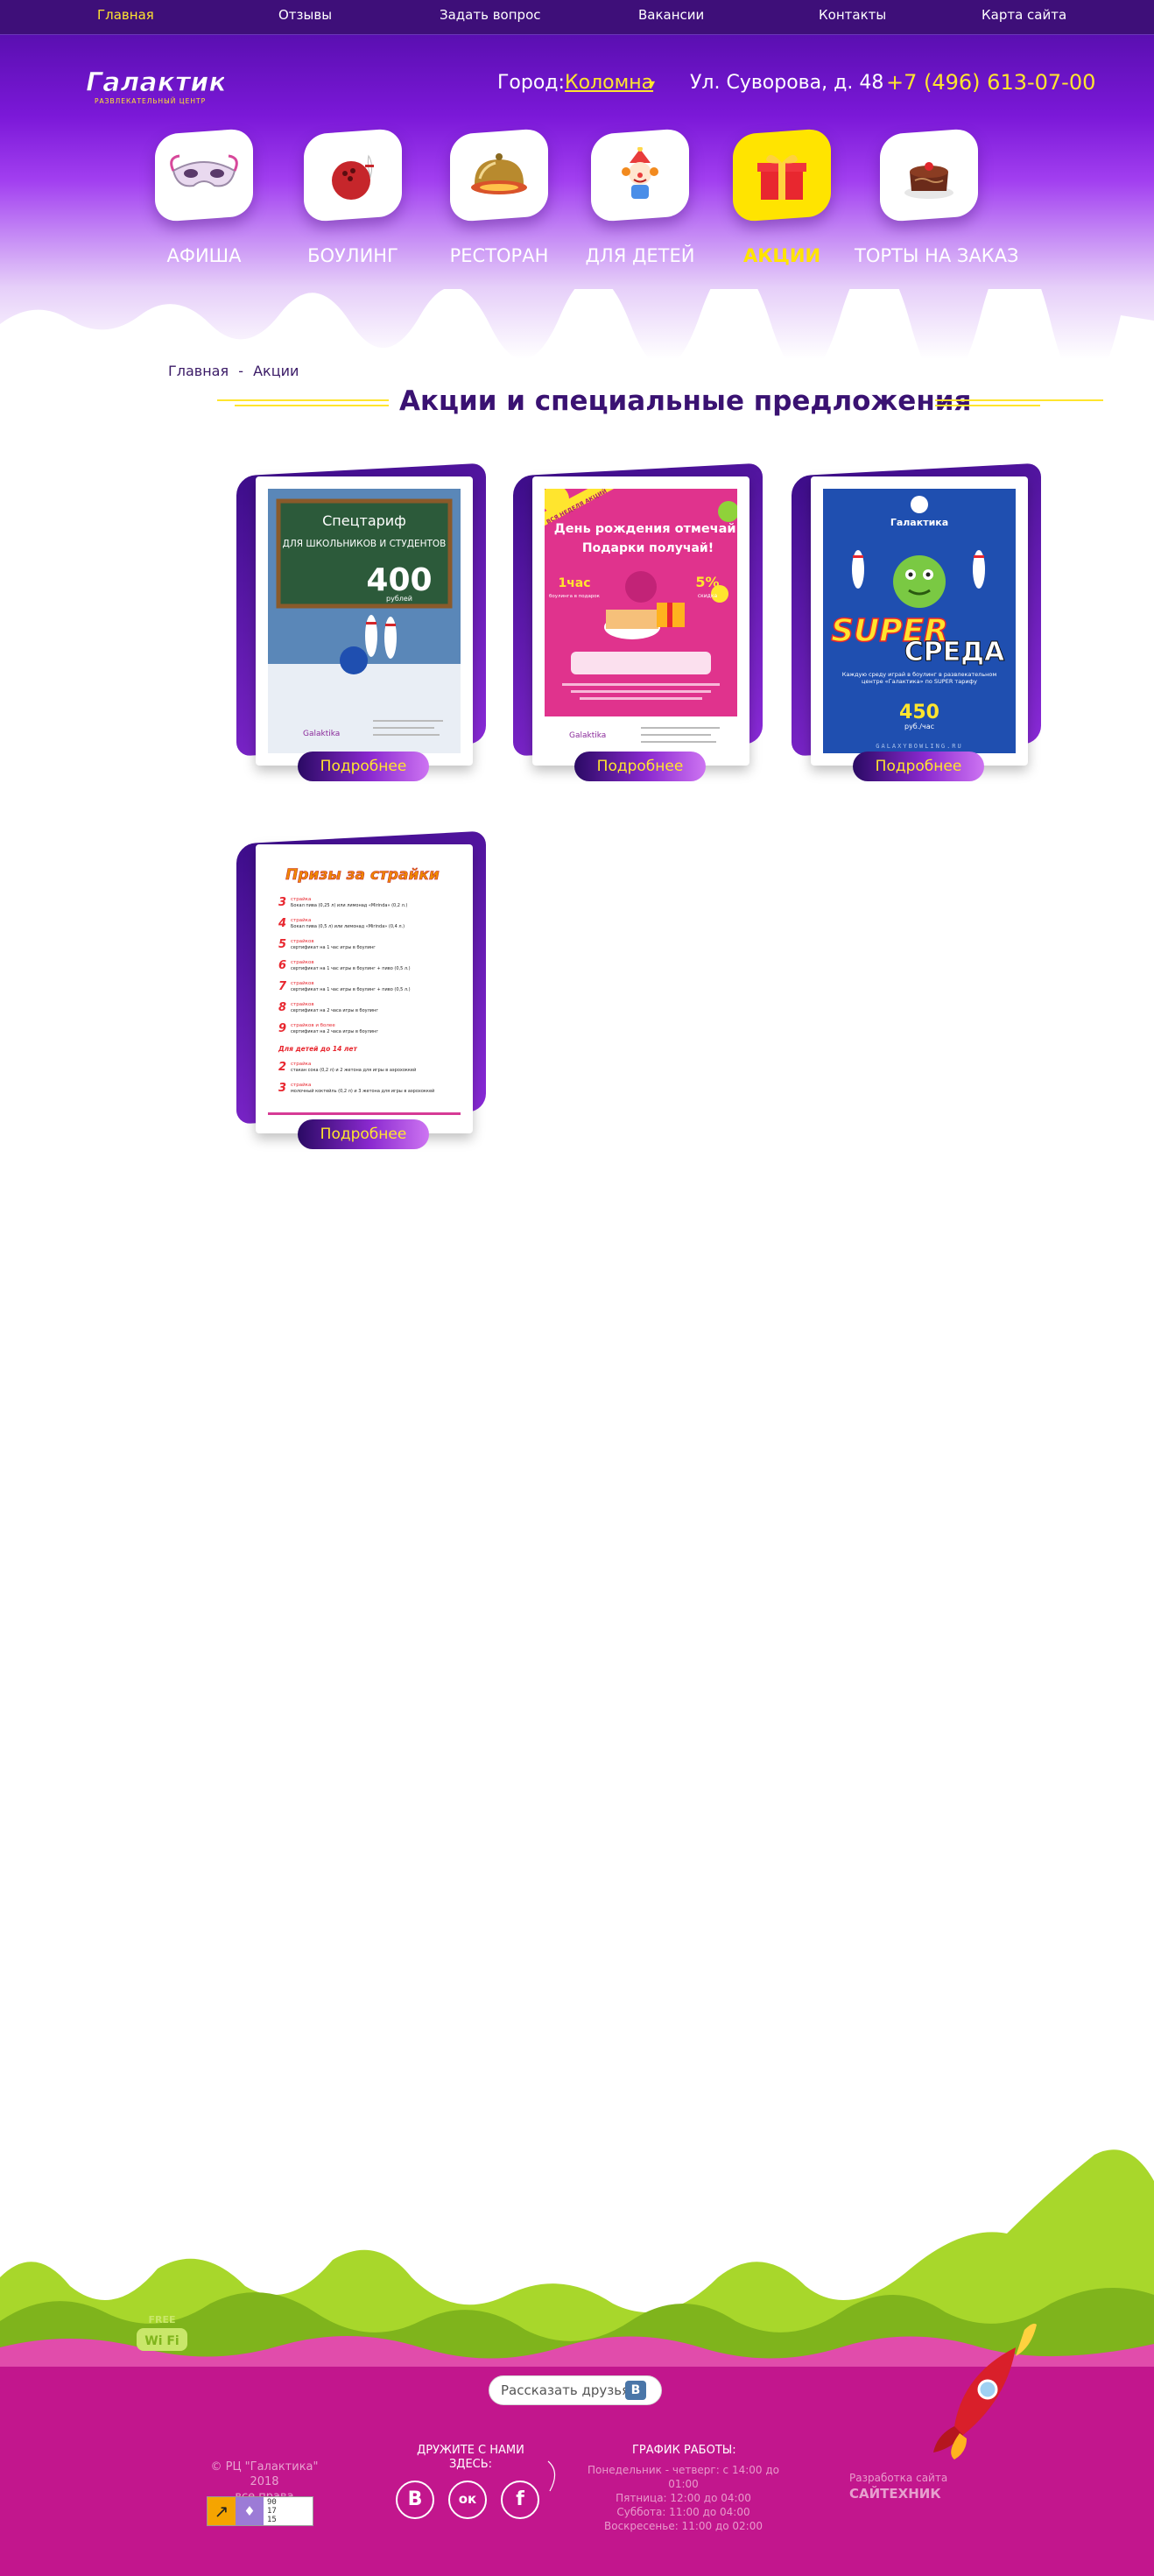 Image resolution: width=1154 pixels, height=2576 pixels. Describe the element at coordinates (282, 903) in the screenshot. I see `svg-text: 3` at that location.